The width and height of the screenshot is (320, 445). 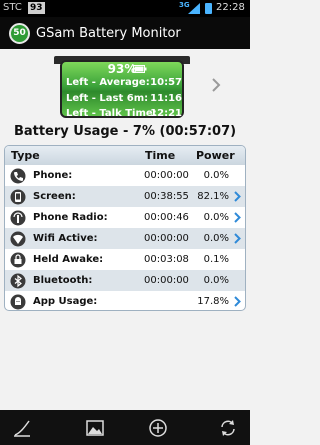 I want to click on table-row: Bluetooth: 00:00:00 0.0%, so click(x=125, y=280).